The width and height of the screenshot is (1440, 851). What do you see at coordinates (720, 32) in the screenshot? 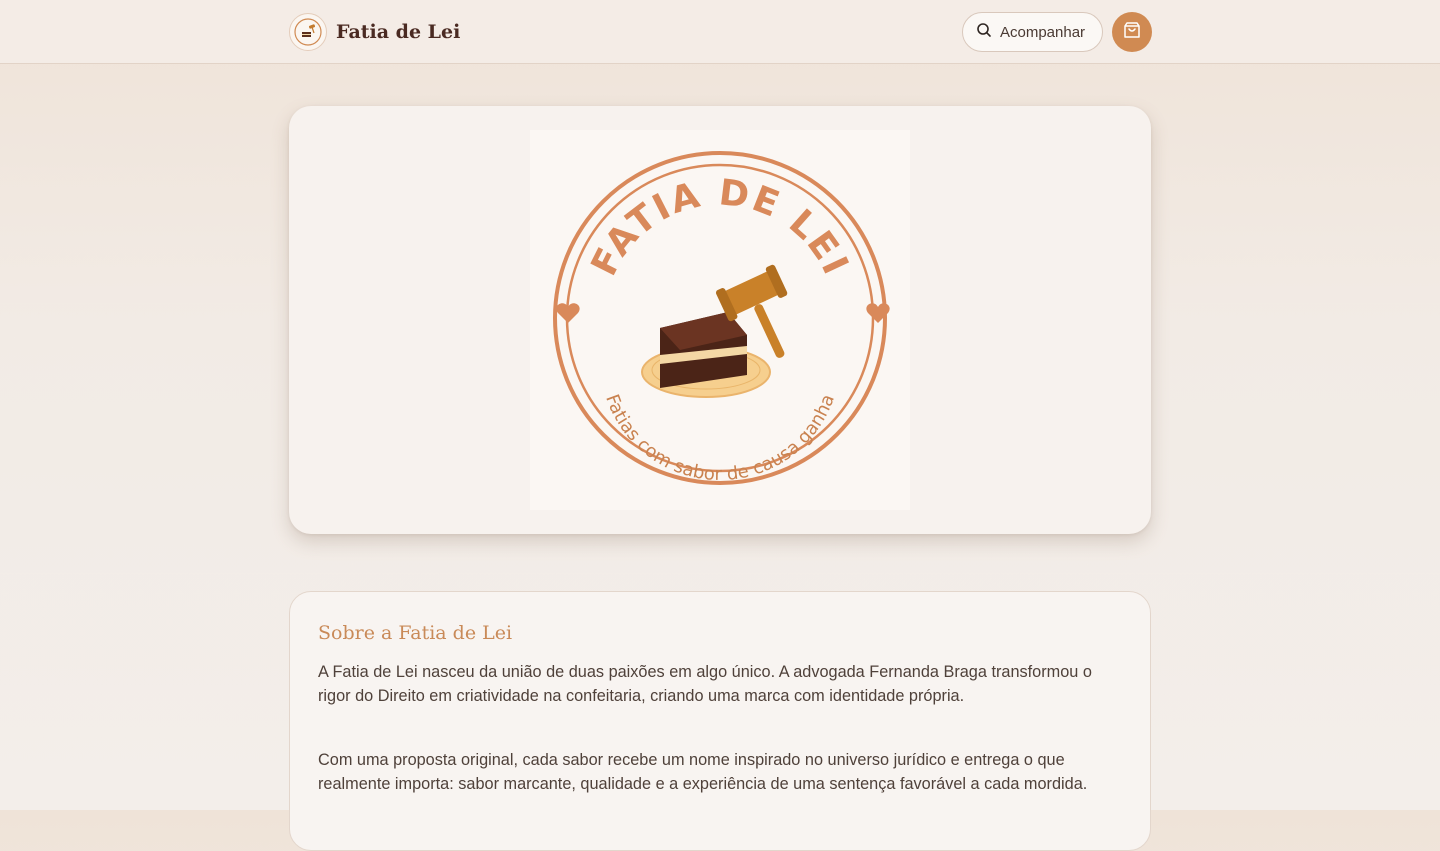
I see `top-header: Fatia de Lei Acompanhar` at bounding box center [720, 32].